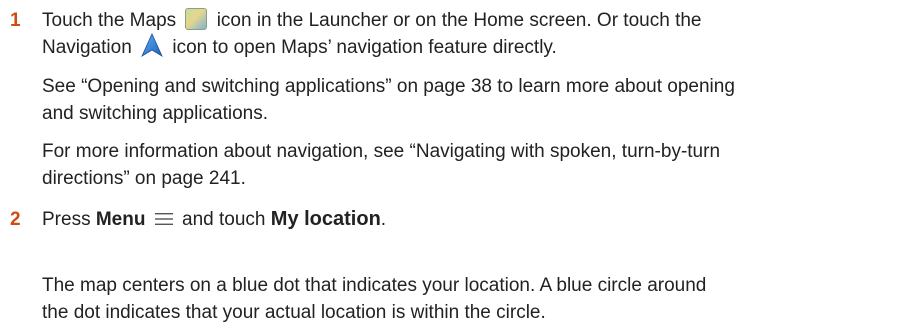 This screenshot has width=911, height=335. I want to click on step-2-line-1: Press Menu and touch My location., so click(473, 219).